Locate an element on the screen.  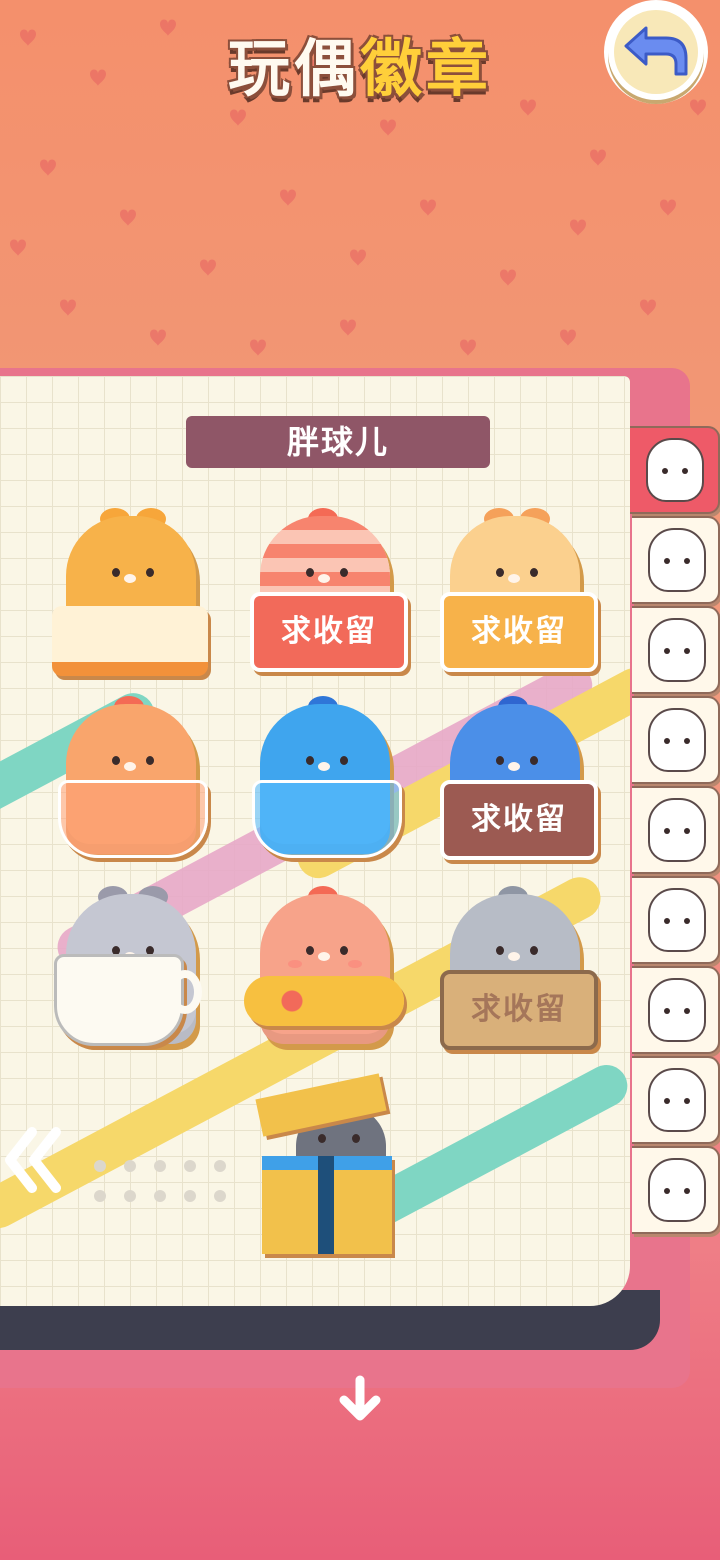
badge-hamster-box: 求收留 is located at coordinates (516, 591).